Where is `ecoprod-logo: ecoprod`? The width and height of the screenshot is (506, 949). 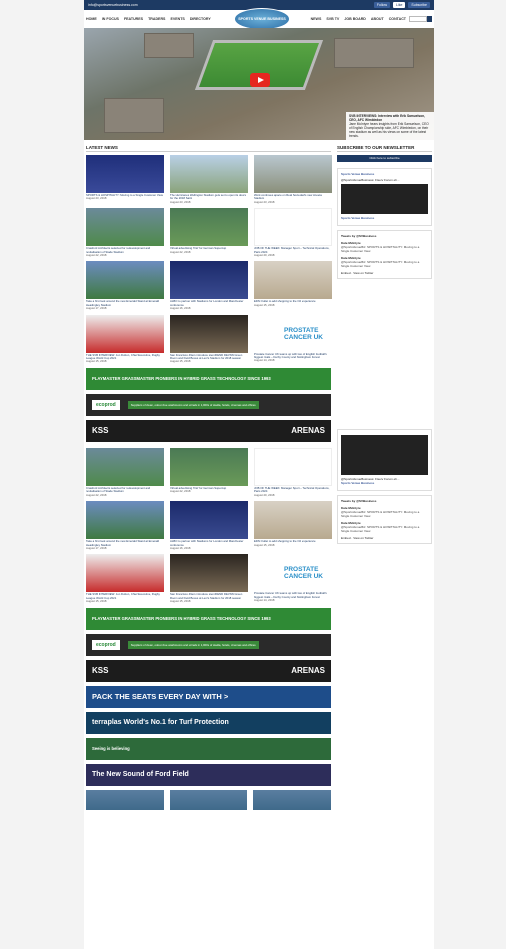
ecoprod-logo: ecoprod is located at coordinates (106, 644).